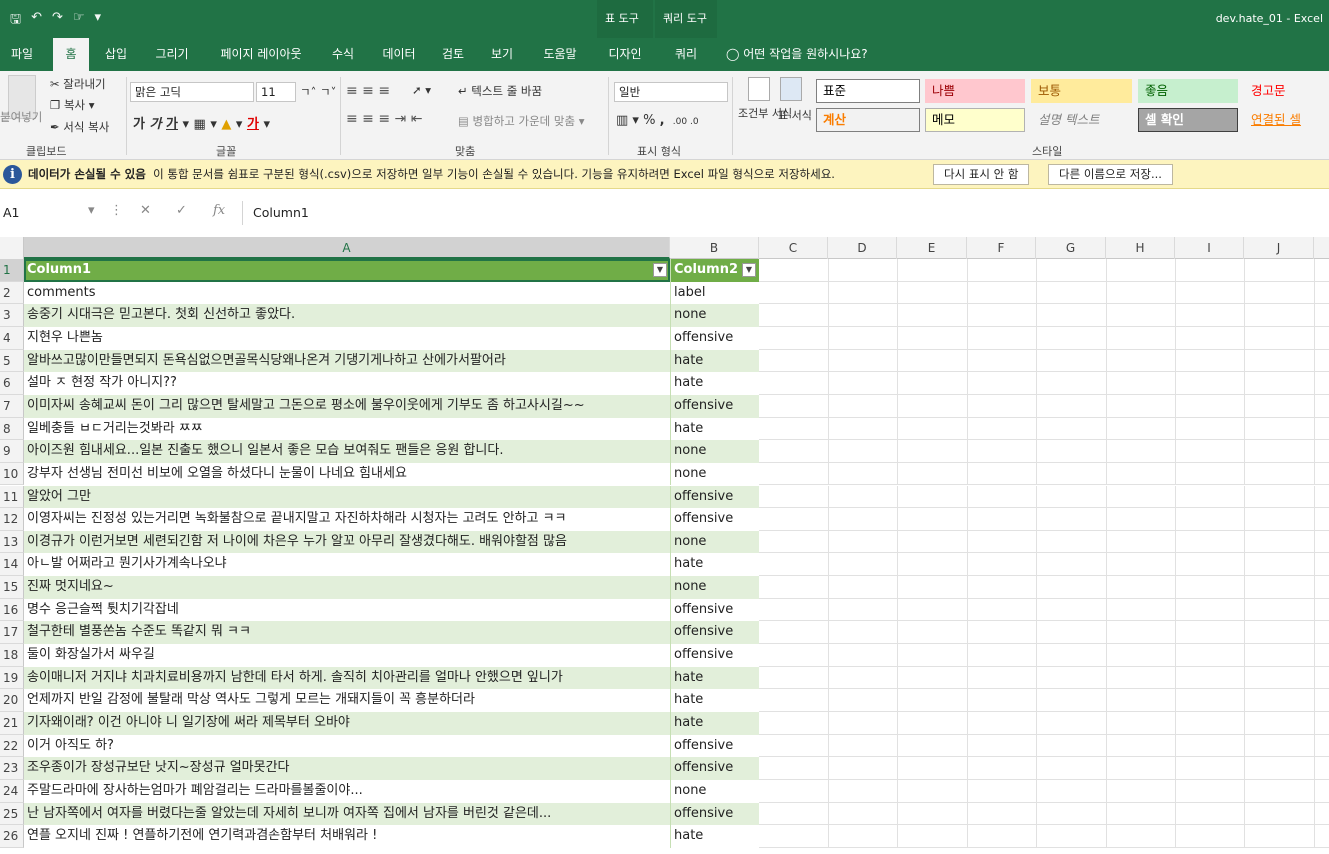  I want to click on cell-comment: 송중기 시대극은 믿고본다. 첫회 신선하고 좋았다., so click(347, 315).